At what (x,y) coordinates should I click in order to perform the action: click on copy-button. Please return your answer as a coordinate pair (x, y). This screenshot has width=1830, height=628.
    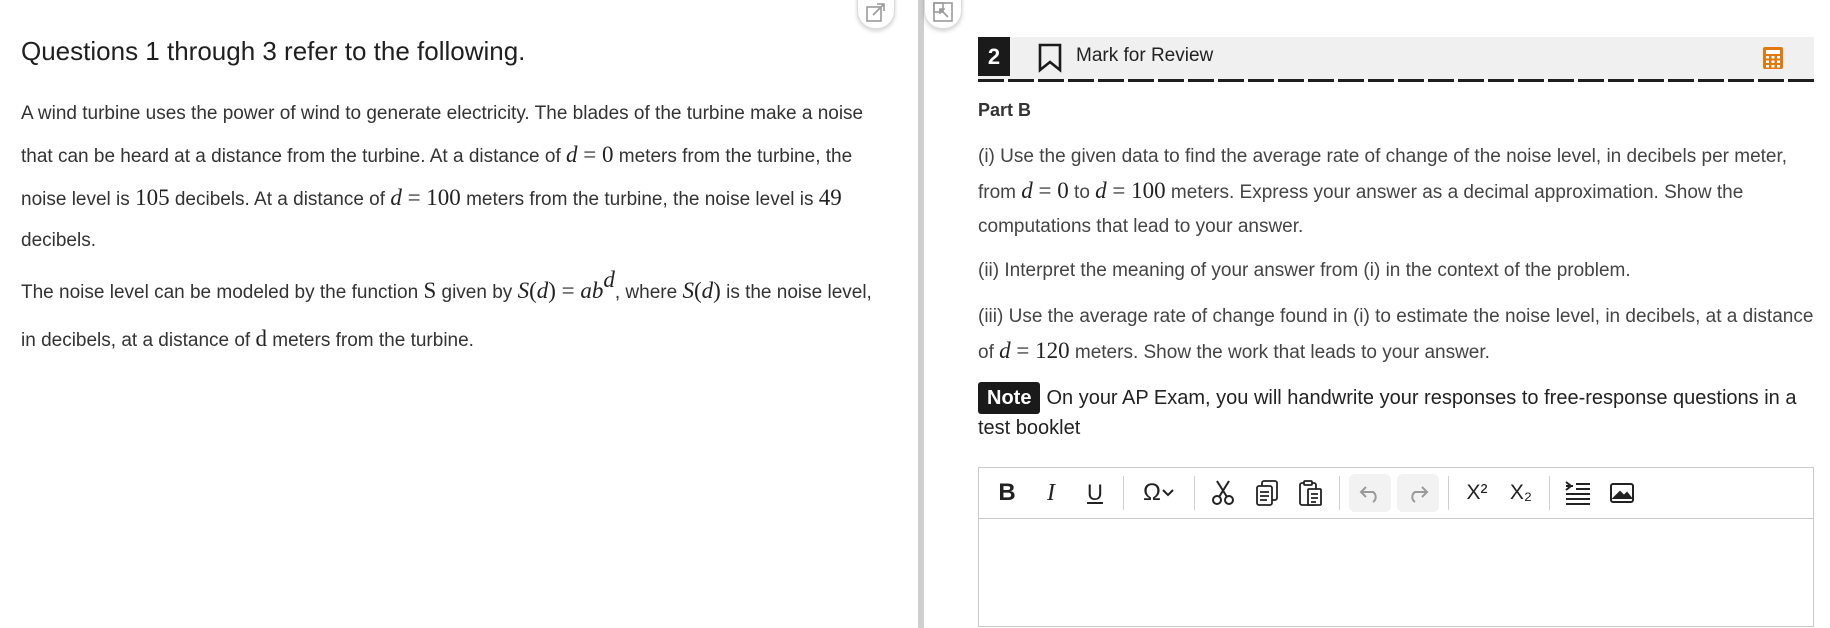
    Looking at the image, I should click on (1267, 493).